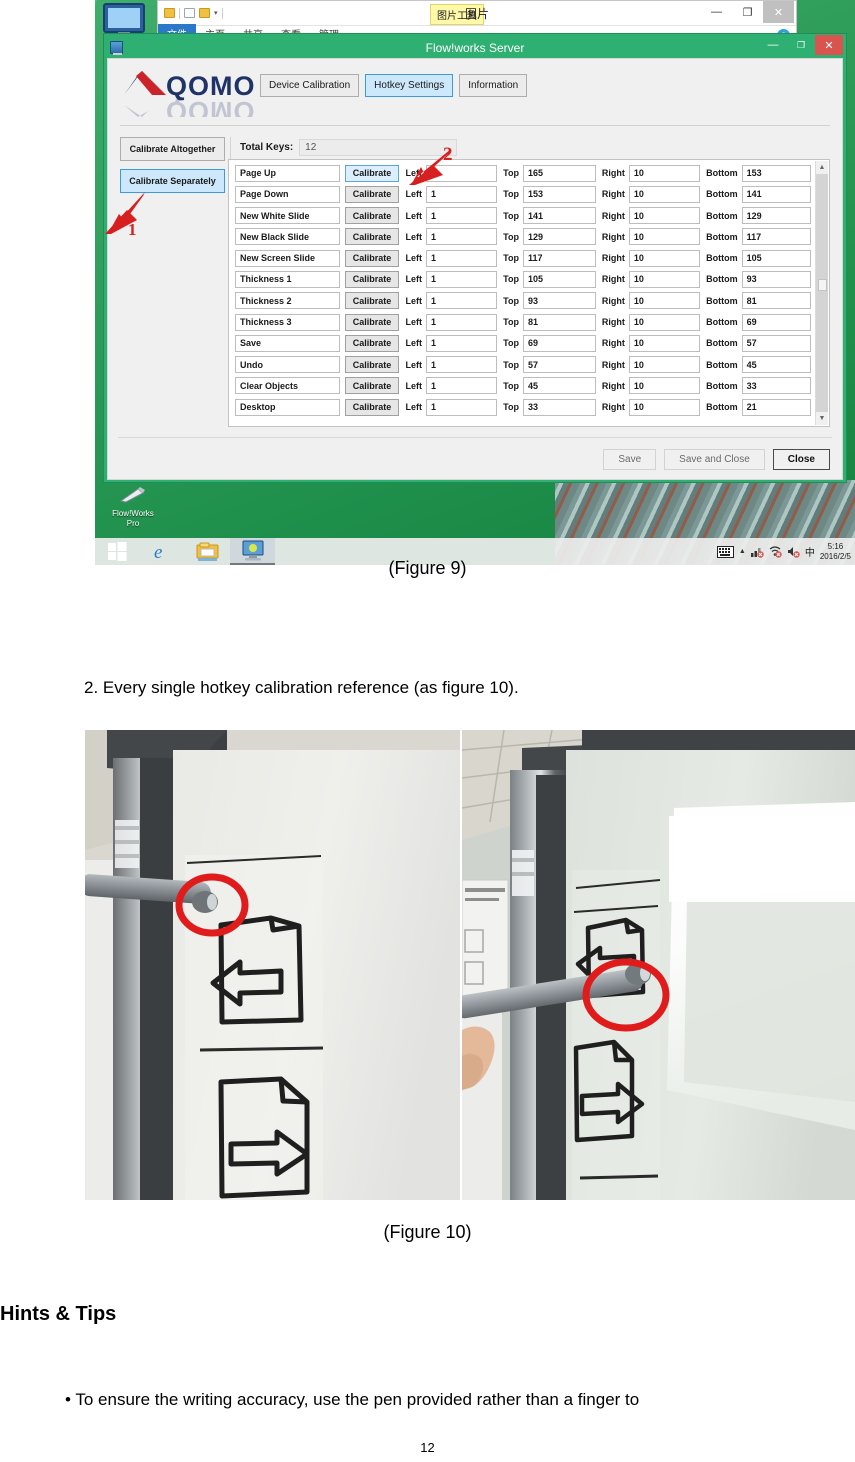 This screenshot has height=1462, width=855. Describe the element at coordinates (776, 407) in the screenshot. I see `bottom-input: 21` at that location.